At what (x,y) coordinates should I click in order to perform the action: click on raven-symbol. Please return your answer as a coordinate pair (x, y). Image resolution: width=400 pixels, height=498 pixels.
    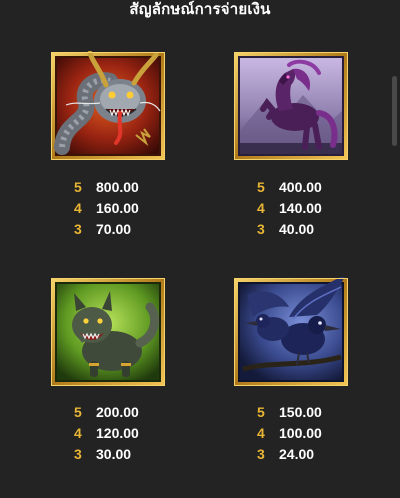
    Looking at the image, I should click on (291, 332).